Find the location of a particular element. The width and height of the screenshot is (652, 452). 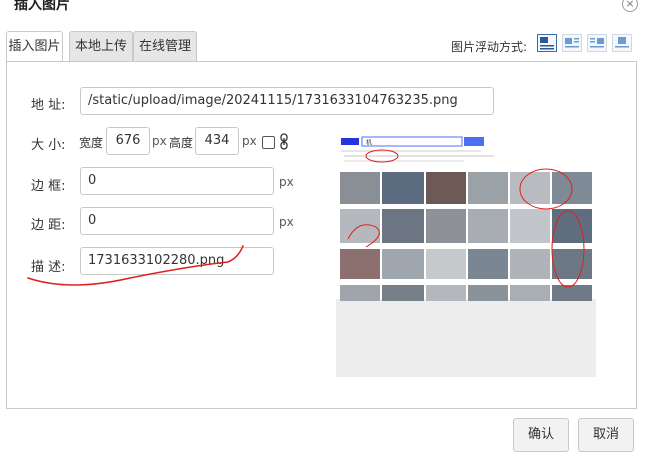

width-unit: px is located at coordinates (159, 141).